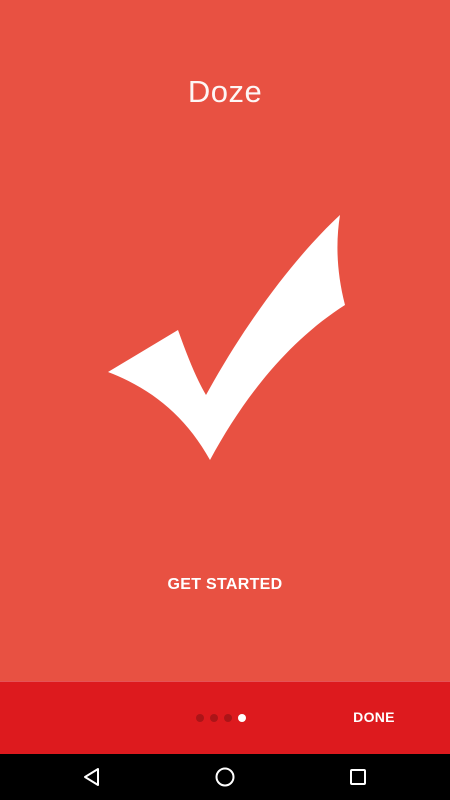 This screenshot has height=800, width=450. What do you see at coordinates (374, 717) in the screenshot?
I see `done-button: DONE` at bounding box center [374, 717].